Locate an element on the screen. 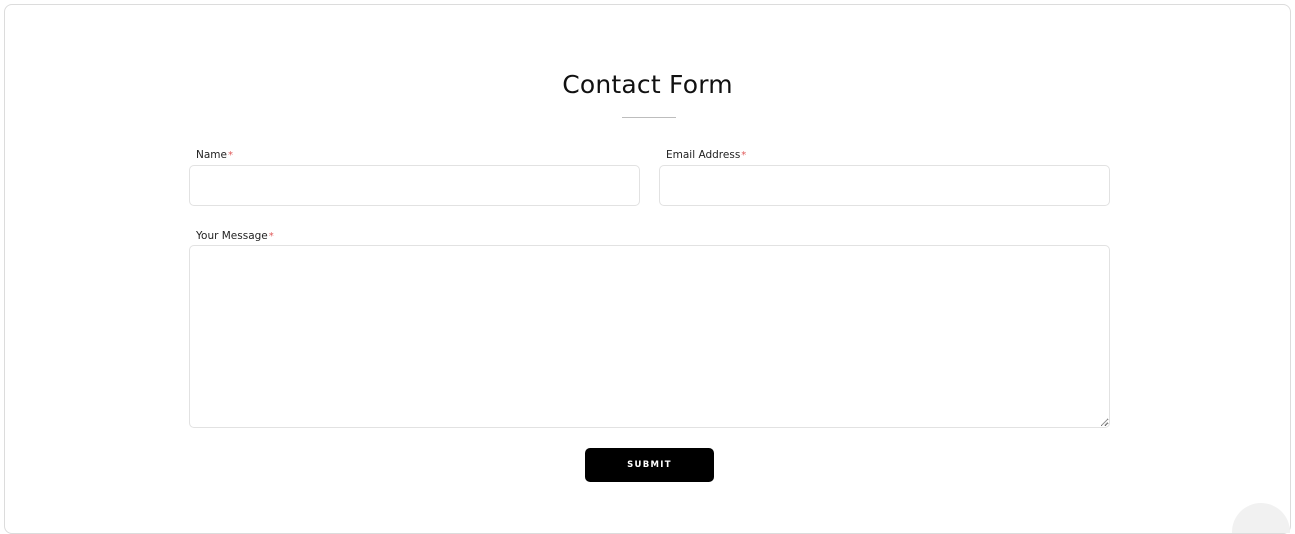  name-label-text: Name is located at coordinates (211, 155).